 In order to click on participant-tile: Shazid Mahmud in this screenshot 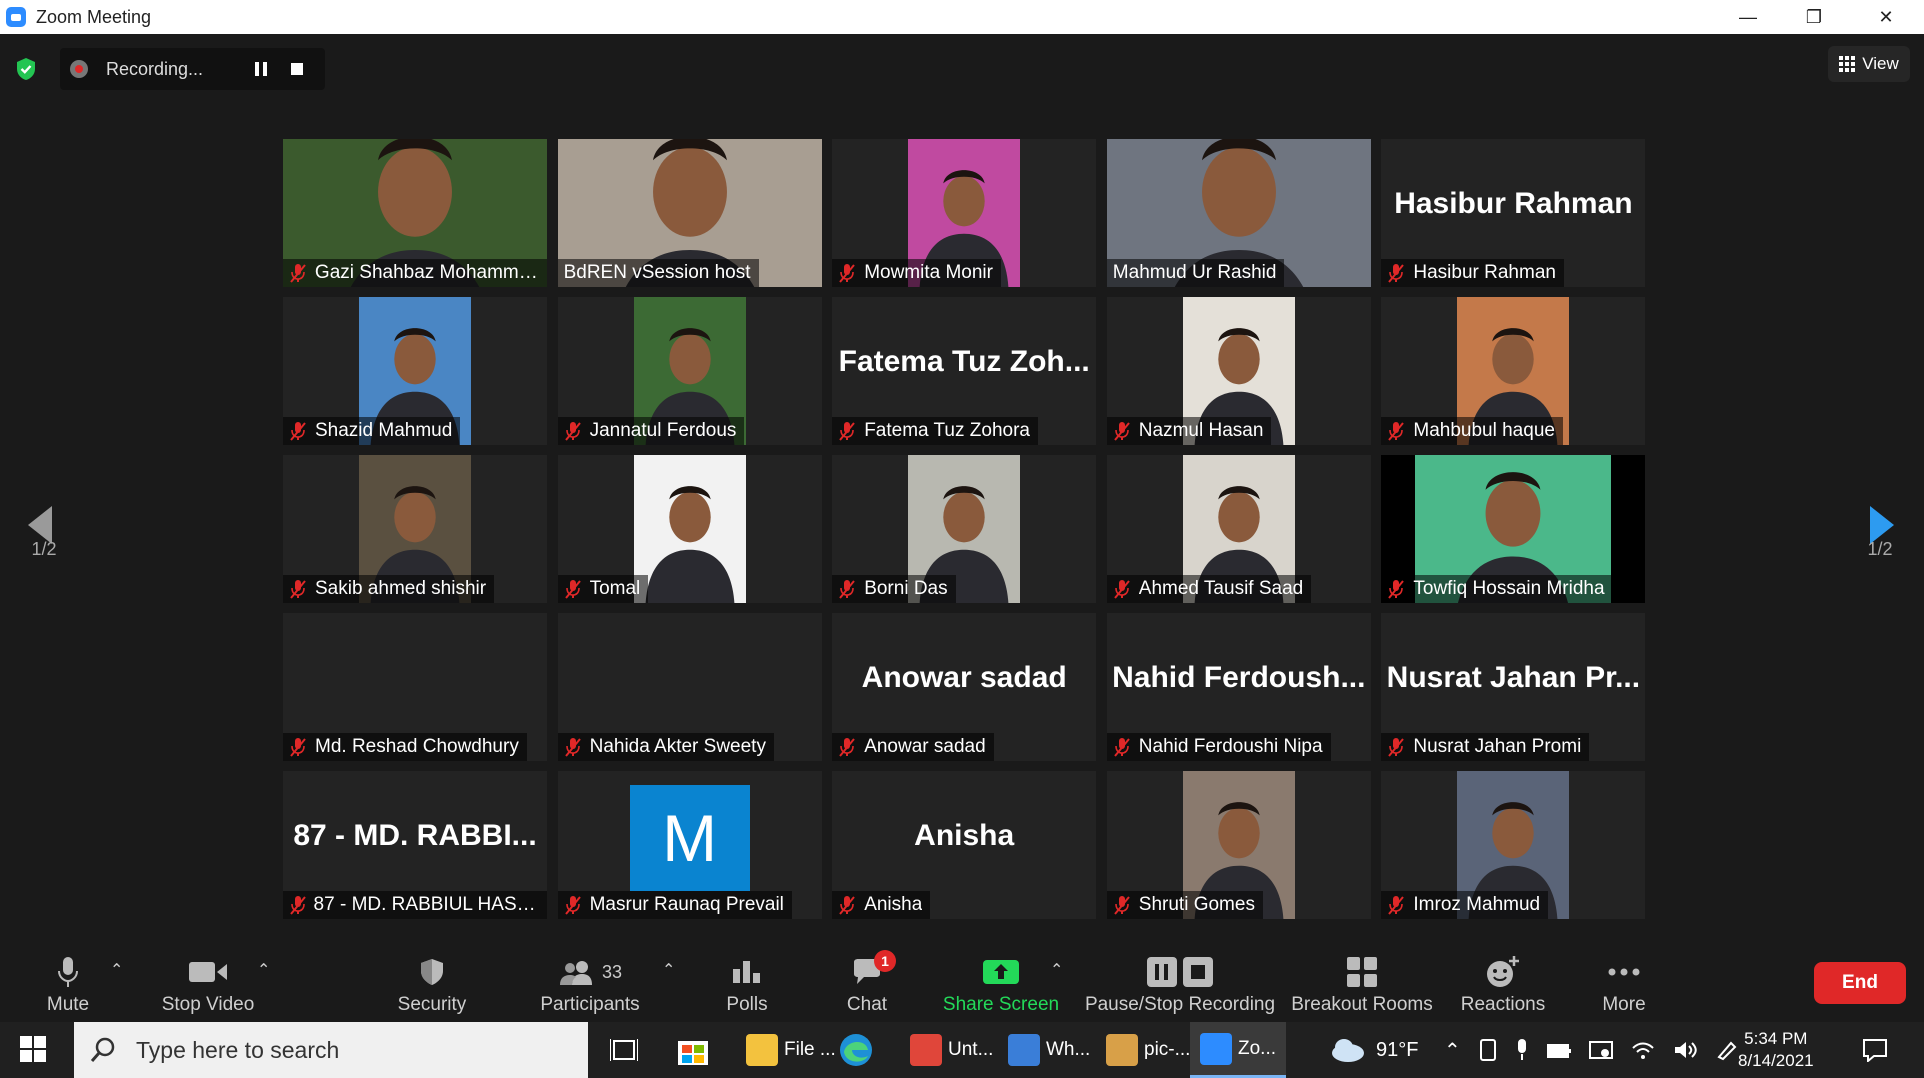, I will do `click(415, 371)`.